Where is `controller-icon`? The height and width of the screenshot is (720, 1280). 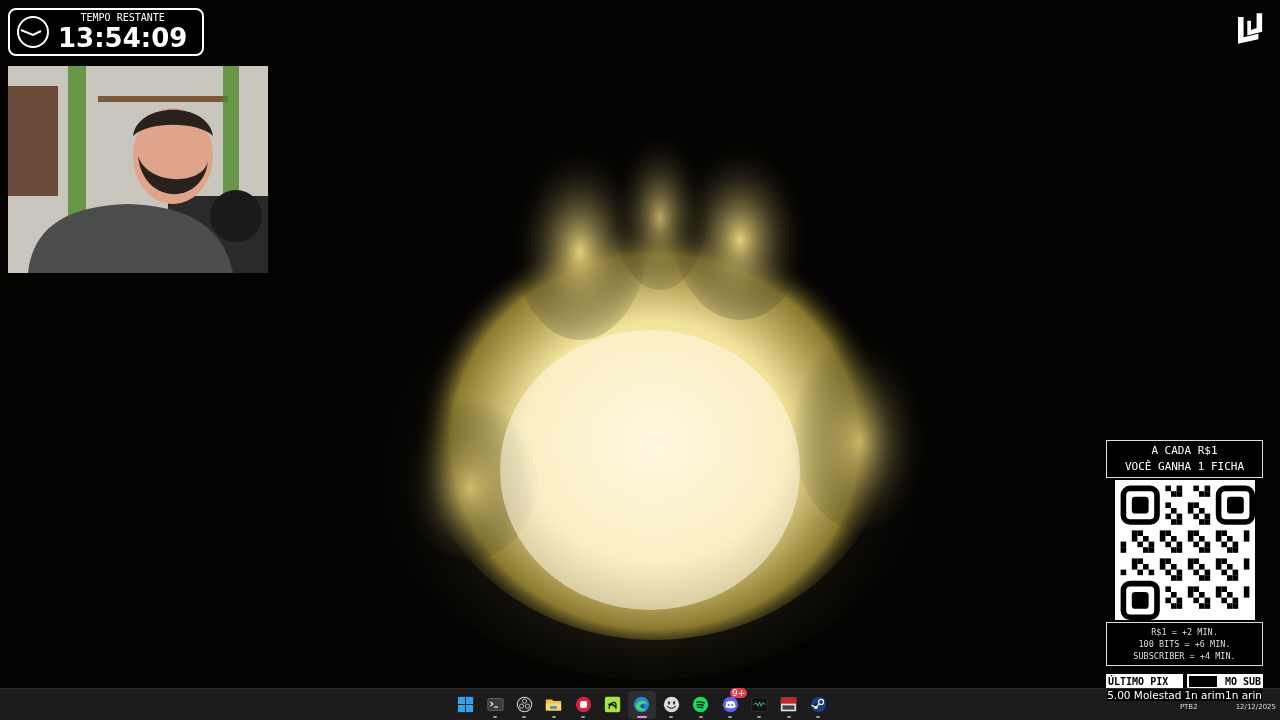 controller-icon is located at coordinates (730, 704).